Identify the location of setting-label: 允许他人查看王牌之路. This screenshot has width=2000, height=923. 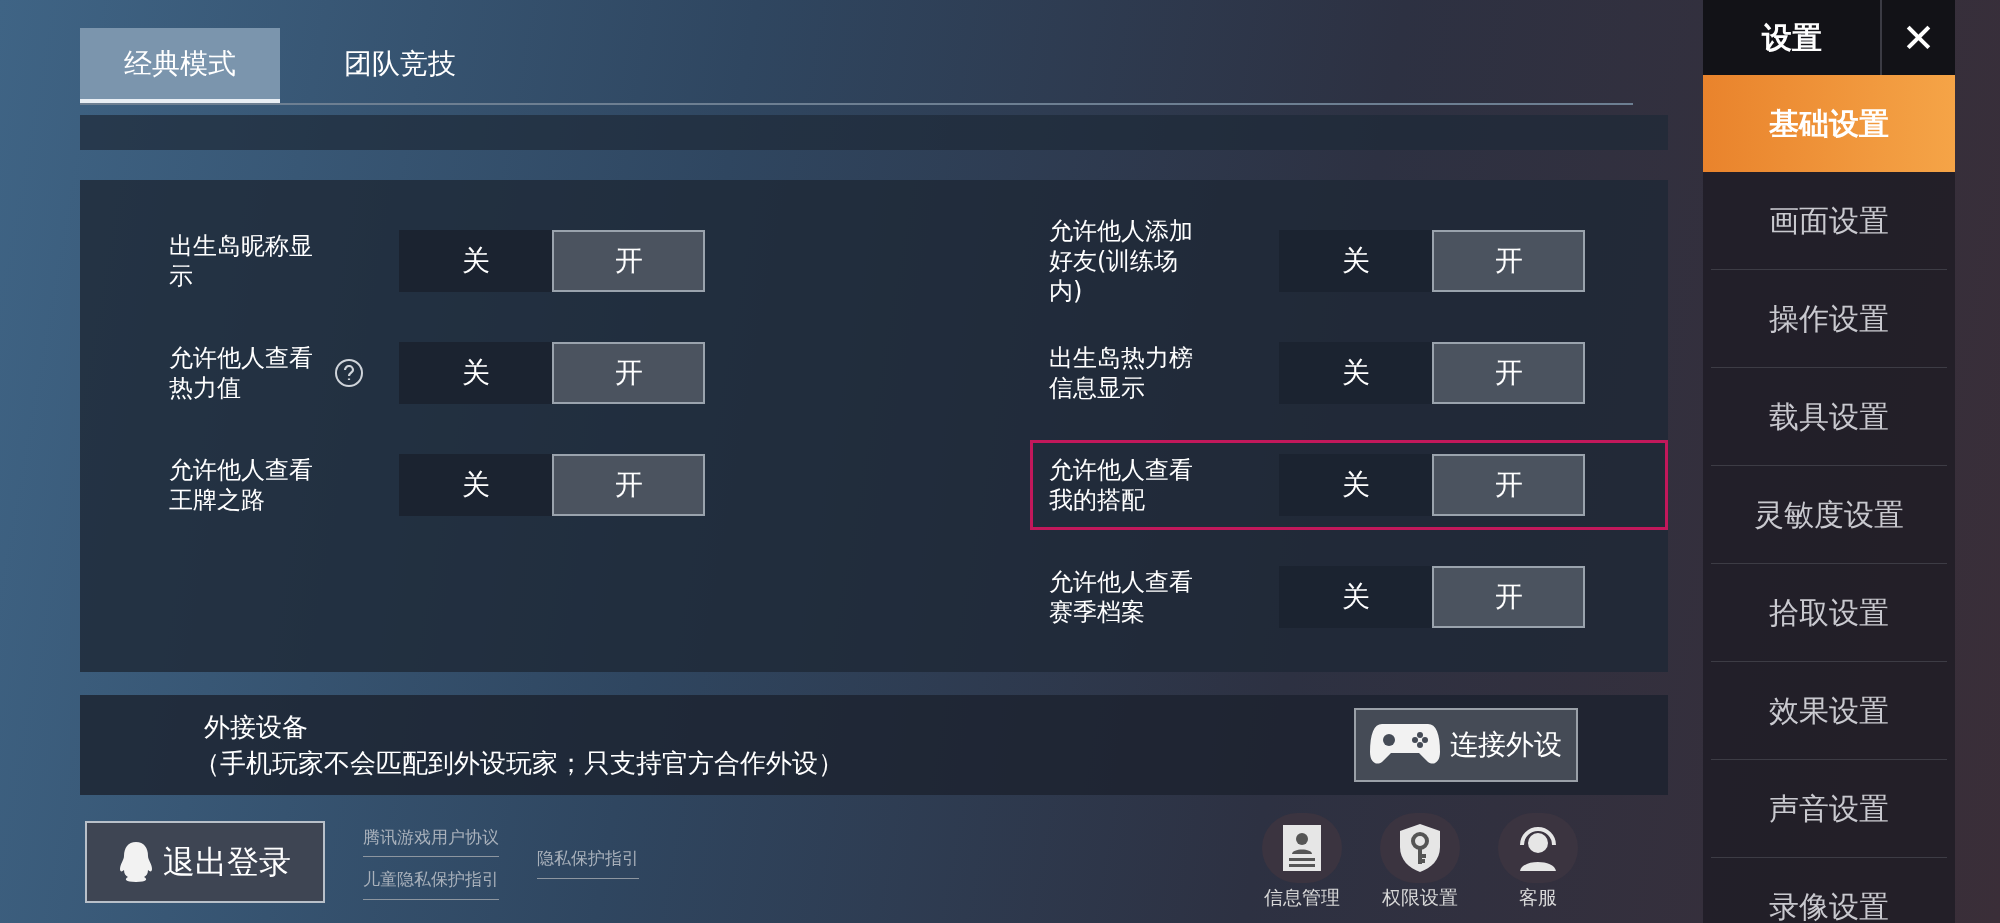
(241, 485).